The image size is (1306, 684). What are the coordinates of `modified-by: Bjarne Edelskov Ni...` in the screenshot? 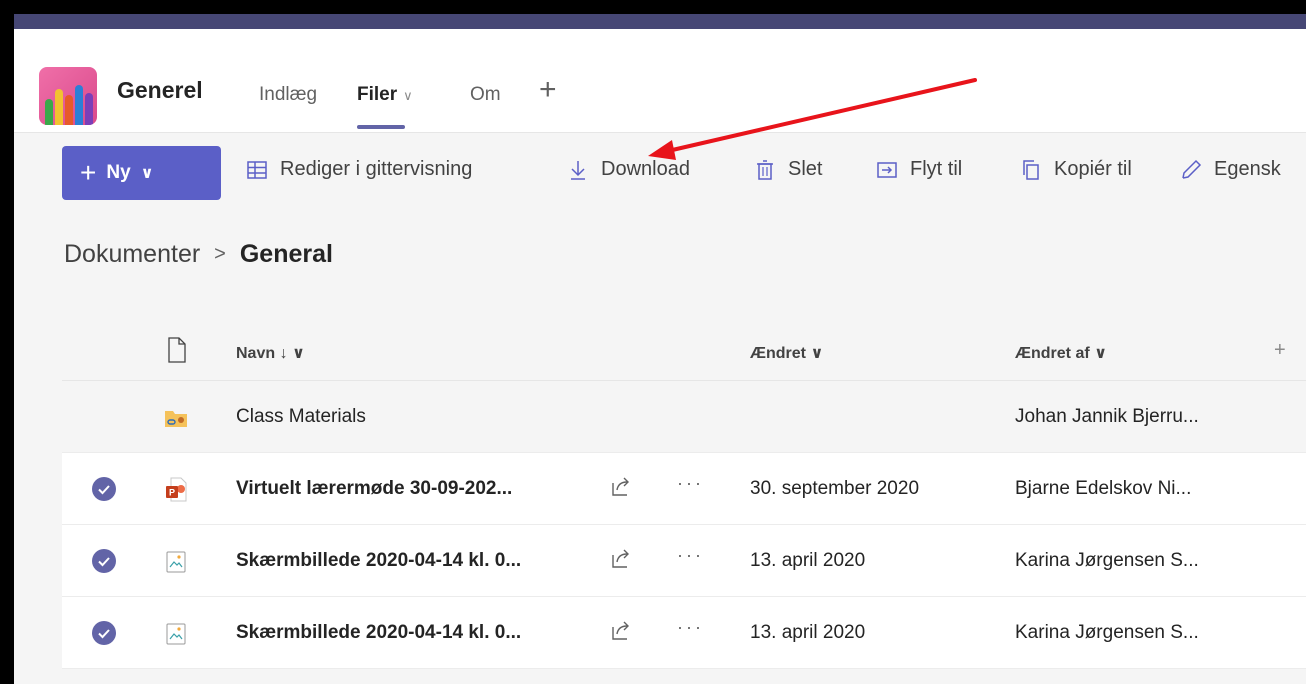 It's located at (1103, 488).